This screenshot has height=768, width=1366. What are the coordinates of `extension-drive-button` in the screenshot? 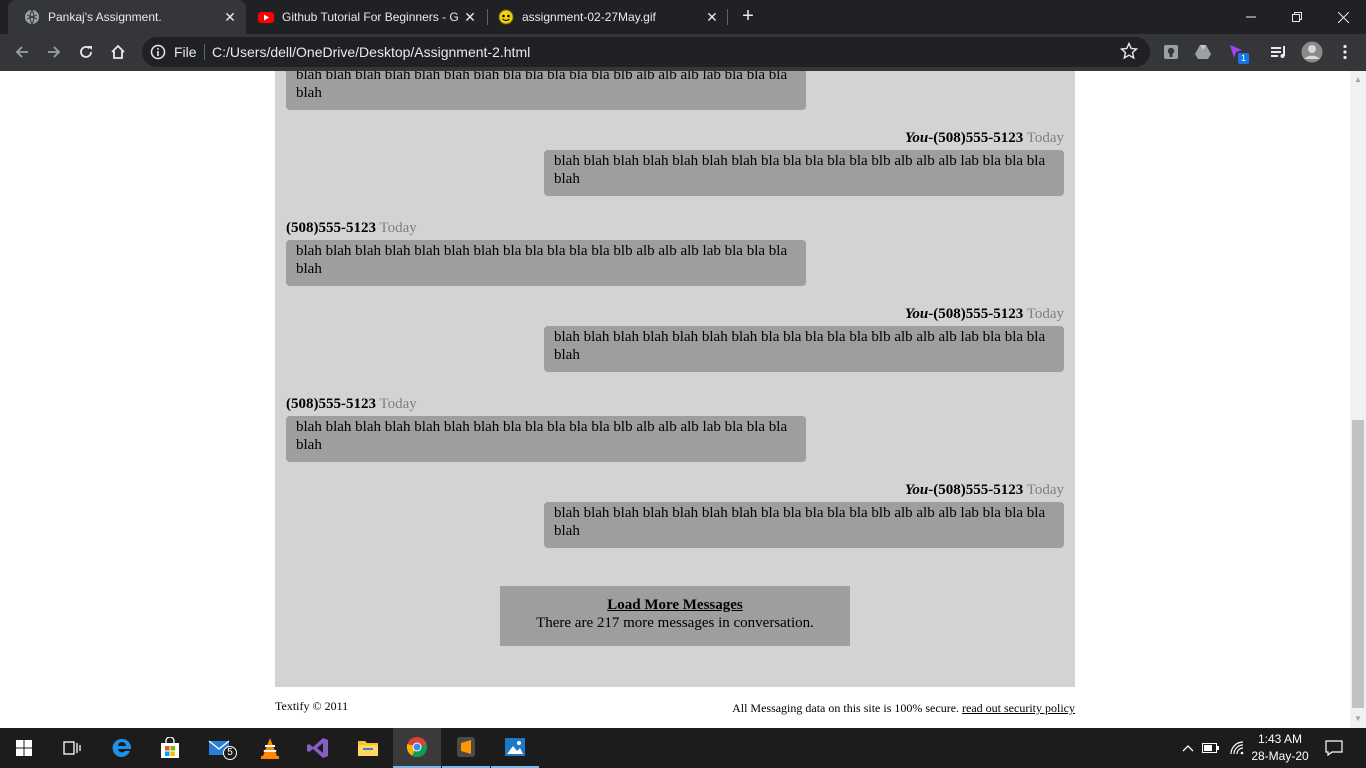 It's located at (1203, 52).